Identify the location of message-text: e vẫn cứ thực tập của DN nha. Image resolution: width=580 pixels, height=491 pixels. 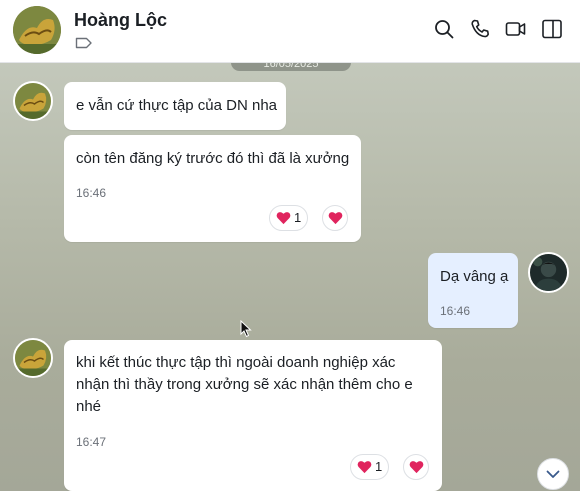
(177, 105).